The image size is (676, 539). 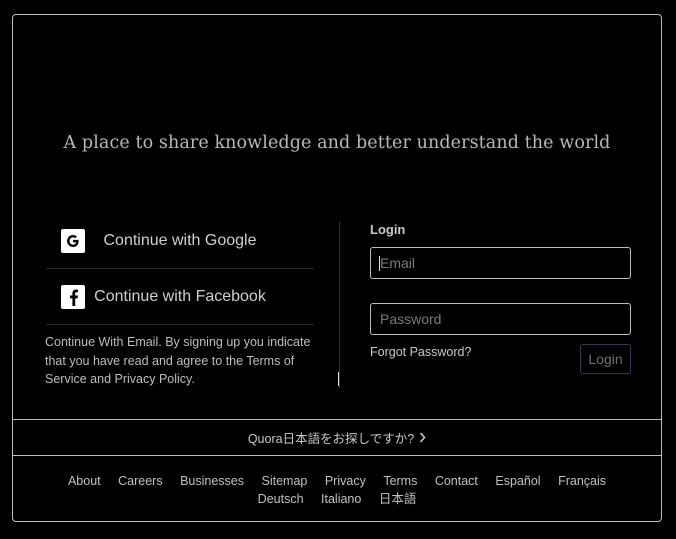 I want to click on continue-with-email-link: Continue With Email, so click(x=101, y=342).